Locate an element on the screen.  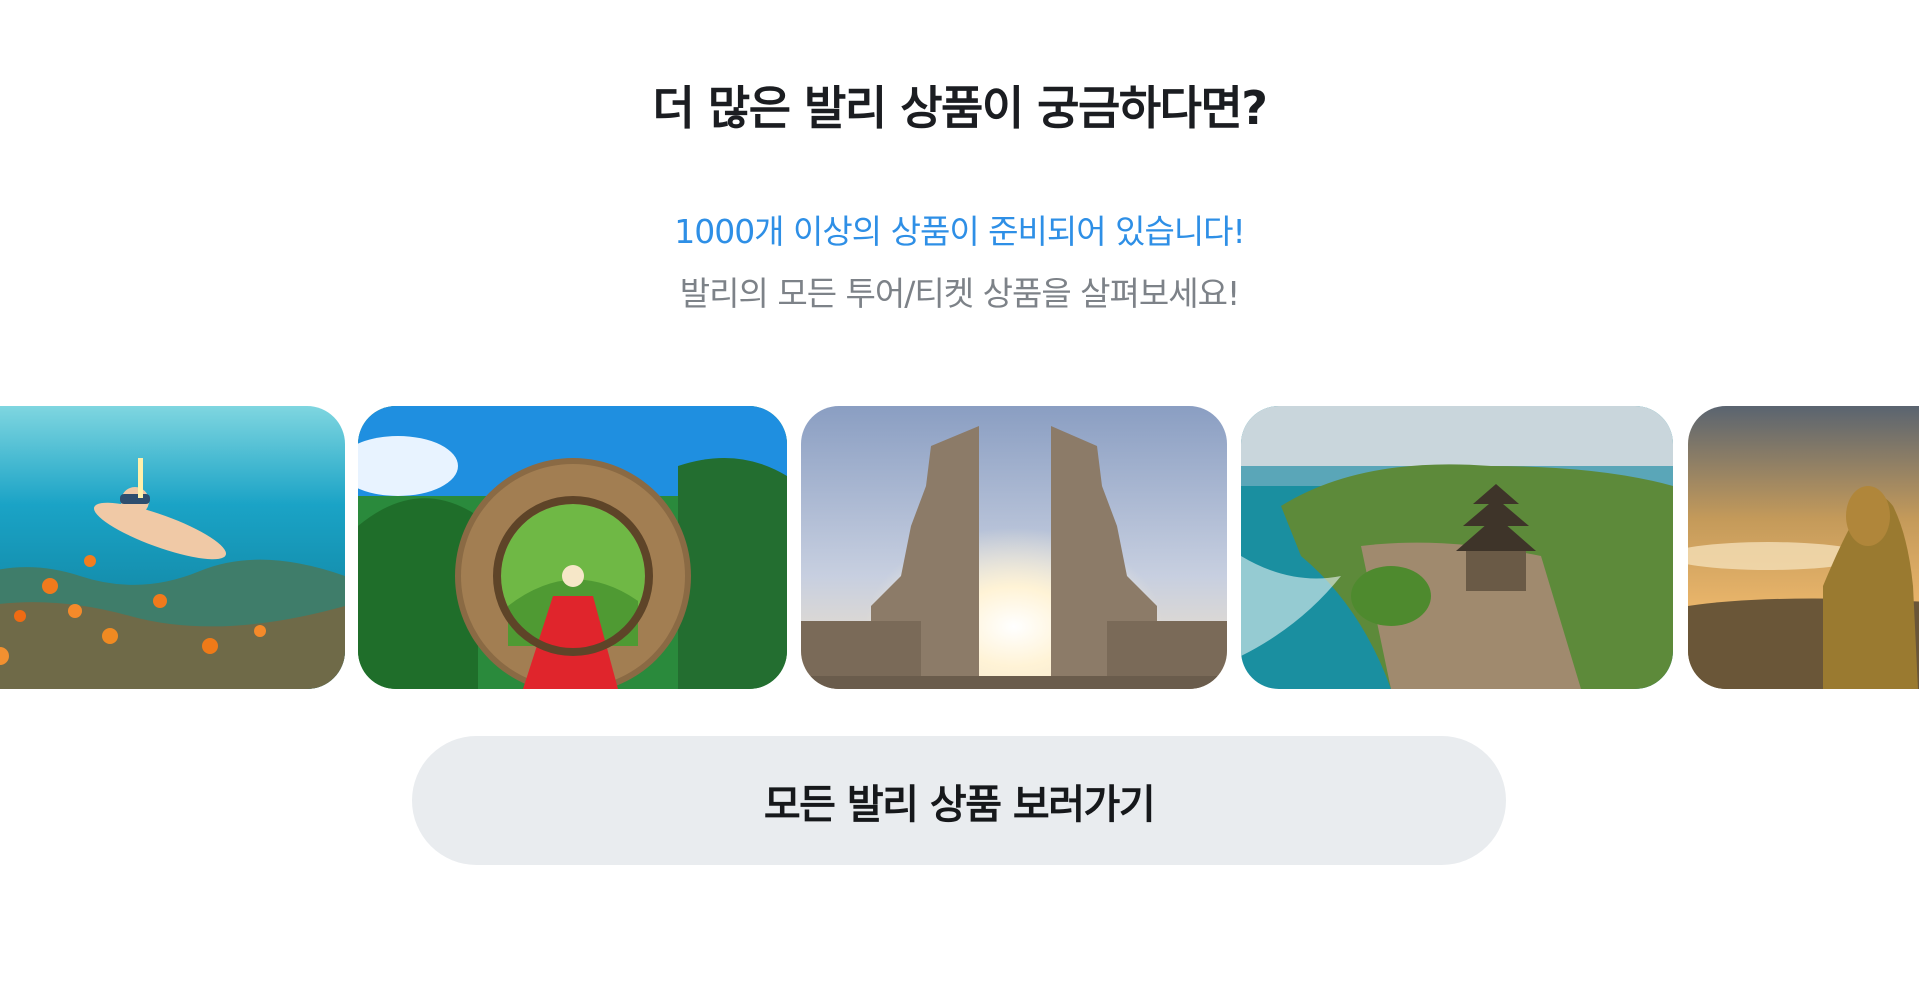
carousel-slide-snorkeling is located at coordinates (172, 547).